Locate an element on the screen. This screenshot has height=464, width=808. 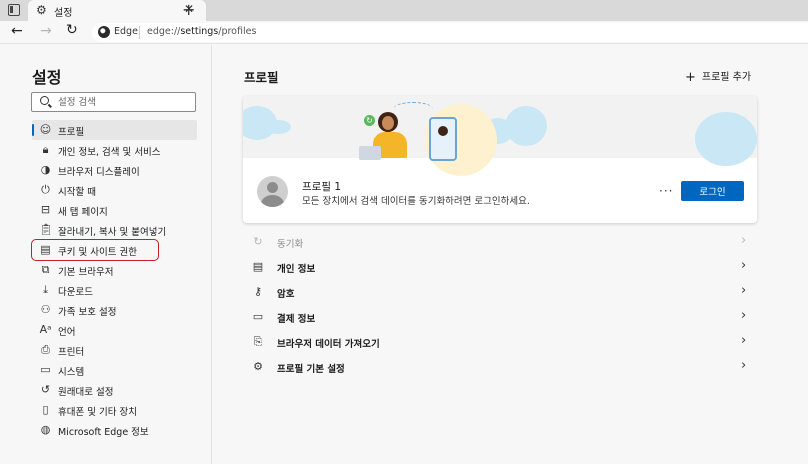
sidebar-item-label: 시스템 is located at coordinates (71, 372).